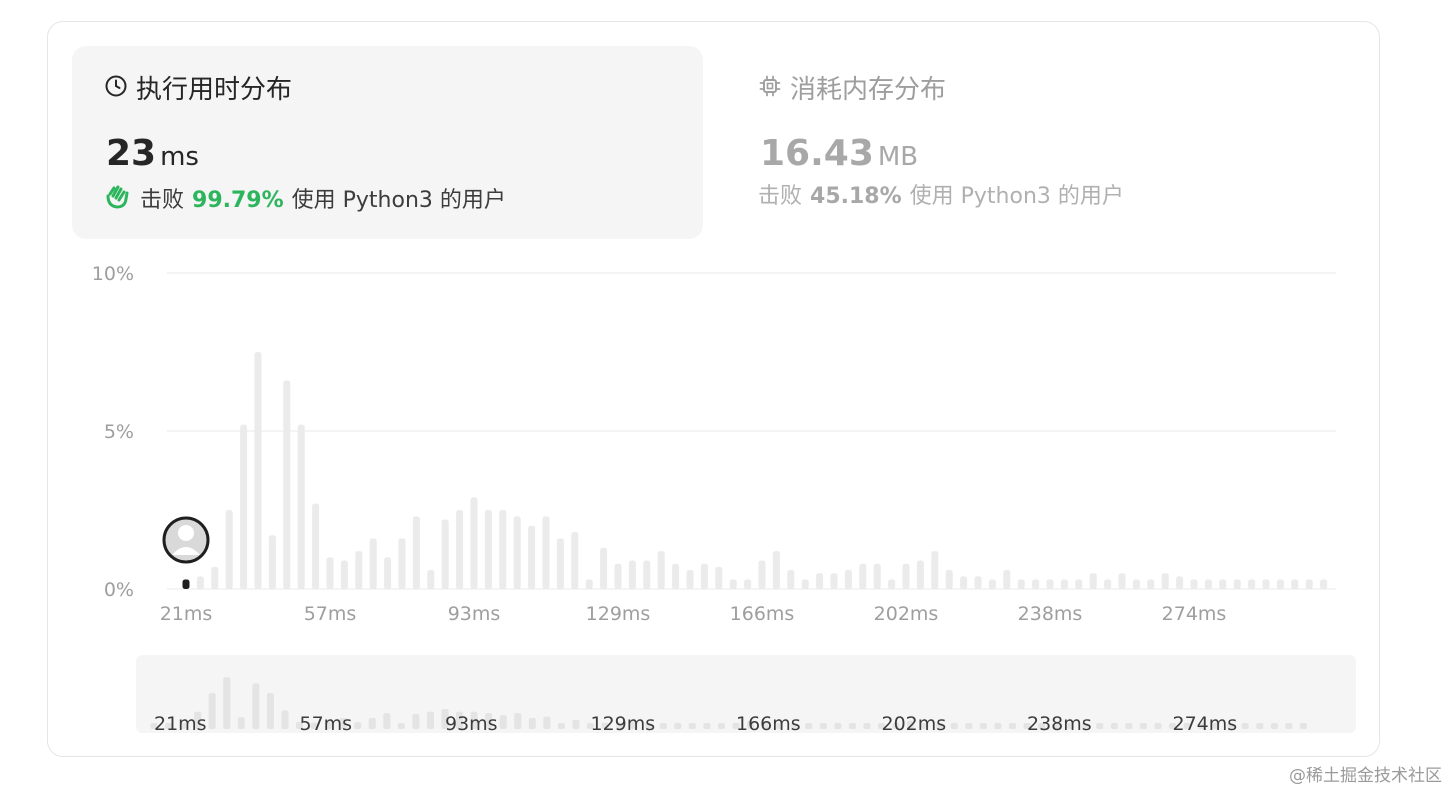  What do you see at coordinates (1050, 614) in the screenshot?
I see `x-tick-label: 238ms` at bounding box center [1050, 614].